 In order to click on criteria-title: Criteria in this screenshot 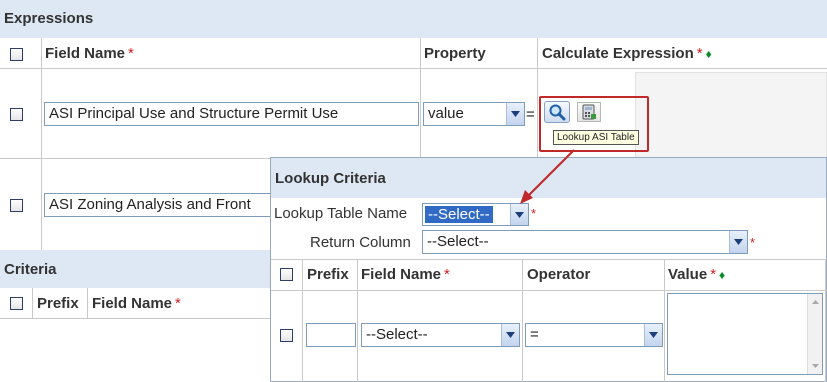, I will do `click(30, 269)`.